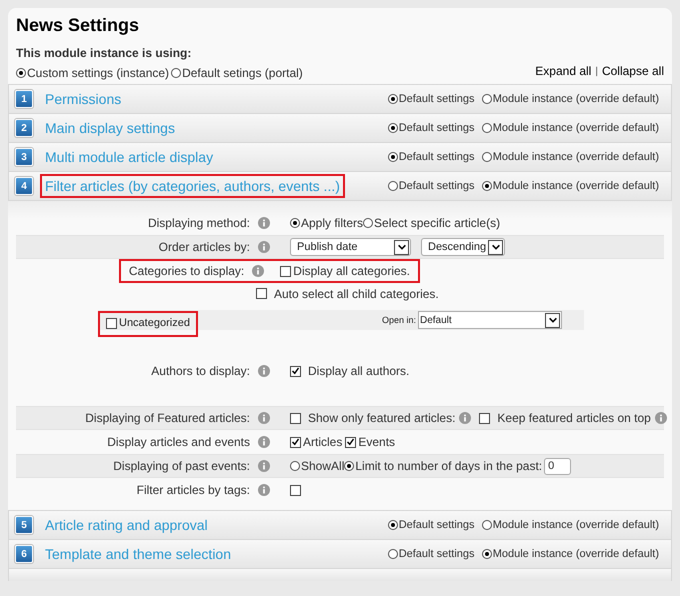  Describe the element at coordinates (563, 71) in the screenshot. I see `expand-all-link: Expand all` at that location.